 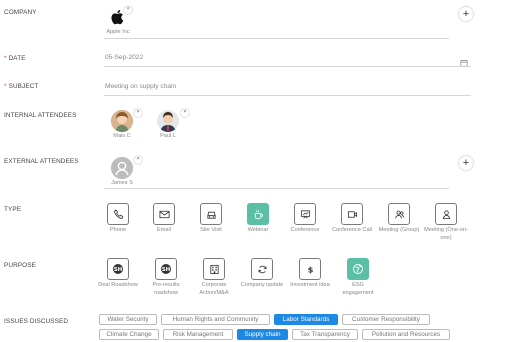 I want to click on avatar-mais-c, so click(x=122, y=121).